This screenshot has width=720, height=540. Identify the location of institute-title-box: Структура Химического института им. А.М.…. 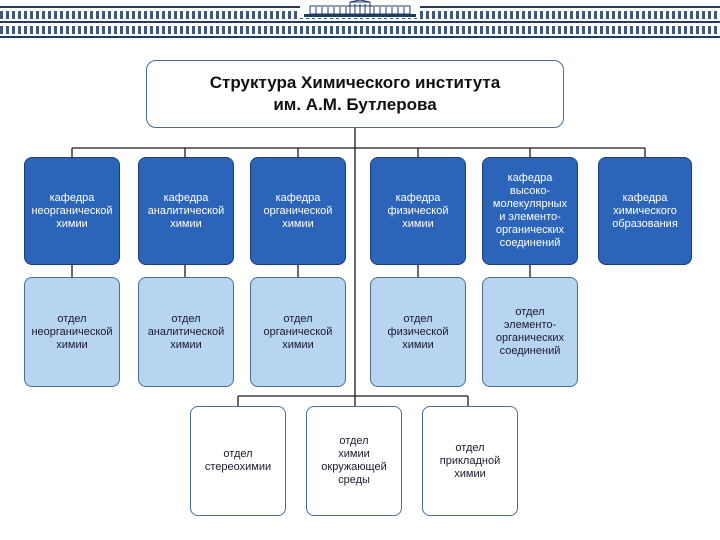
(355, 94).